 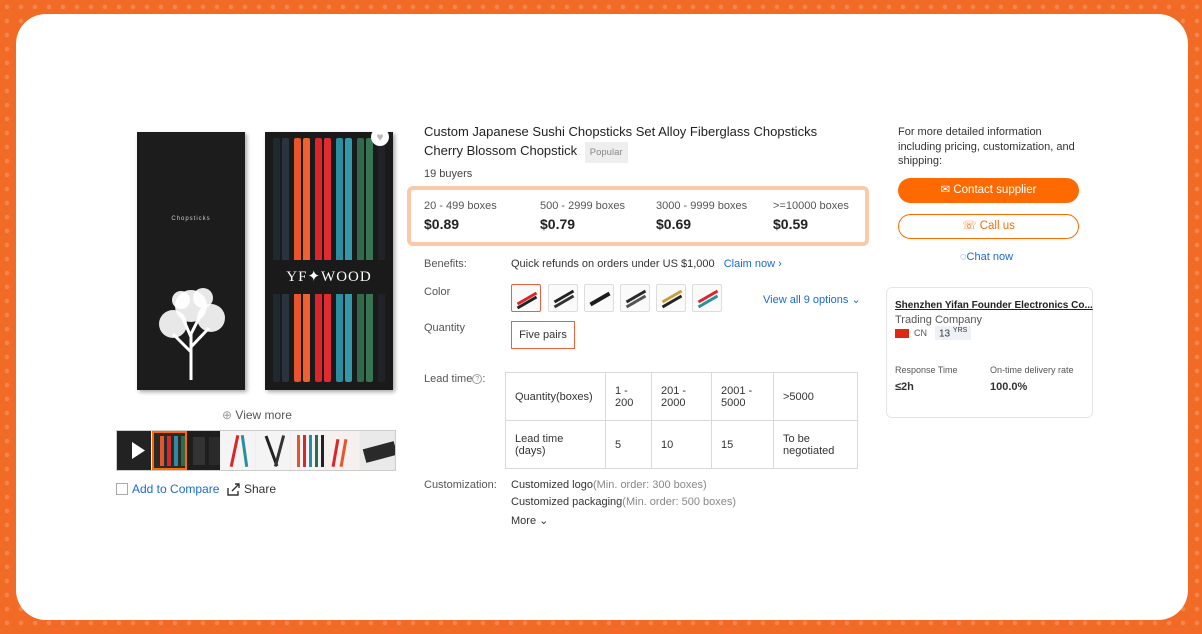 I want to click on call-us-label: Call us, so click(x=997, y=226).